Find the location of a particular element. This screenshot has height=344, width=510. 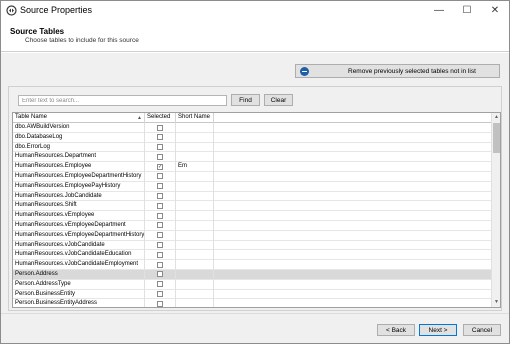

selected-checkbox: ✓ is located at coordinates (160, 166).